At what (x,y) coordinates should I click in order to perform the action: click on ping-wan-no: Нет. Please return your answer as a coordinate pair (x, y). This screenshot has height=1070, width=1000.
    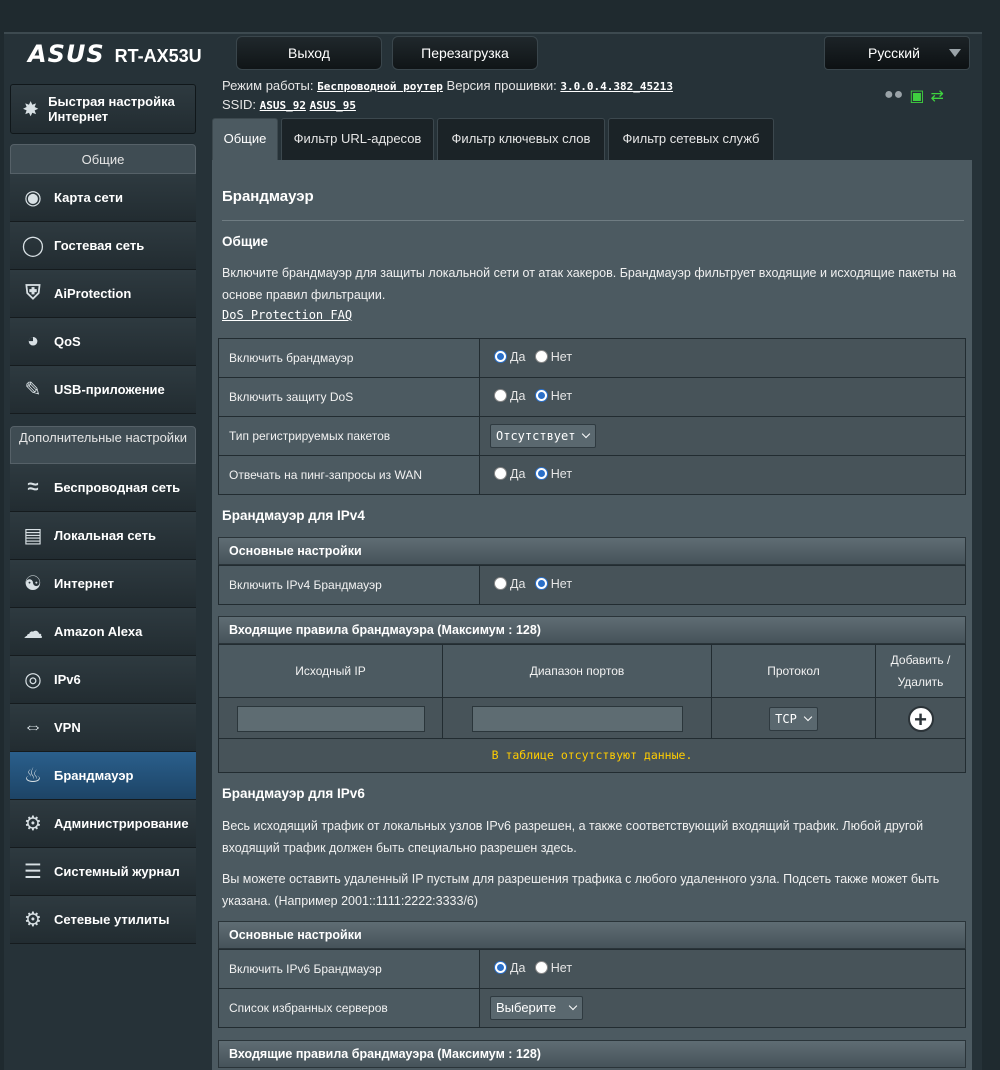
    Looking at the image, I should click on (553, 473).